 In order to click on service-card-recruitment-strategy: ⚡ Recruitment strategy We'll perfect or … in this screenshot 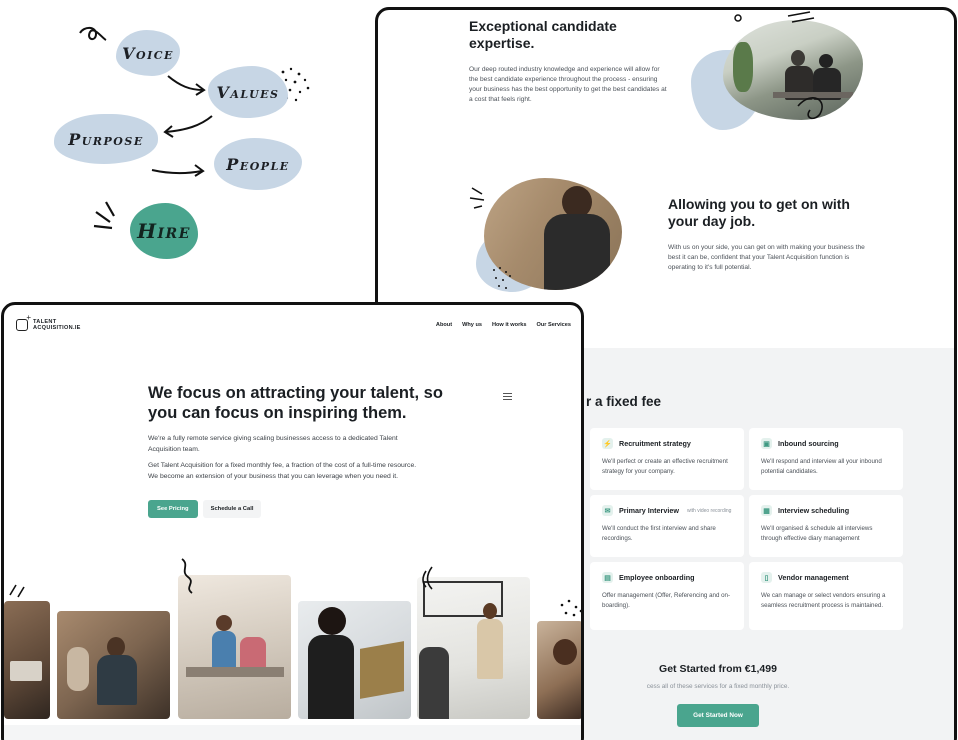, I will do `click(667, 459)`.